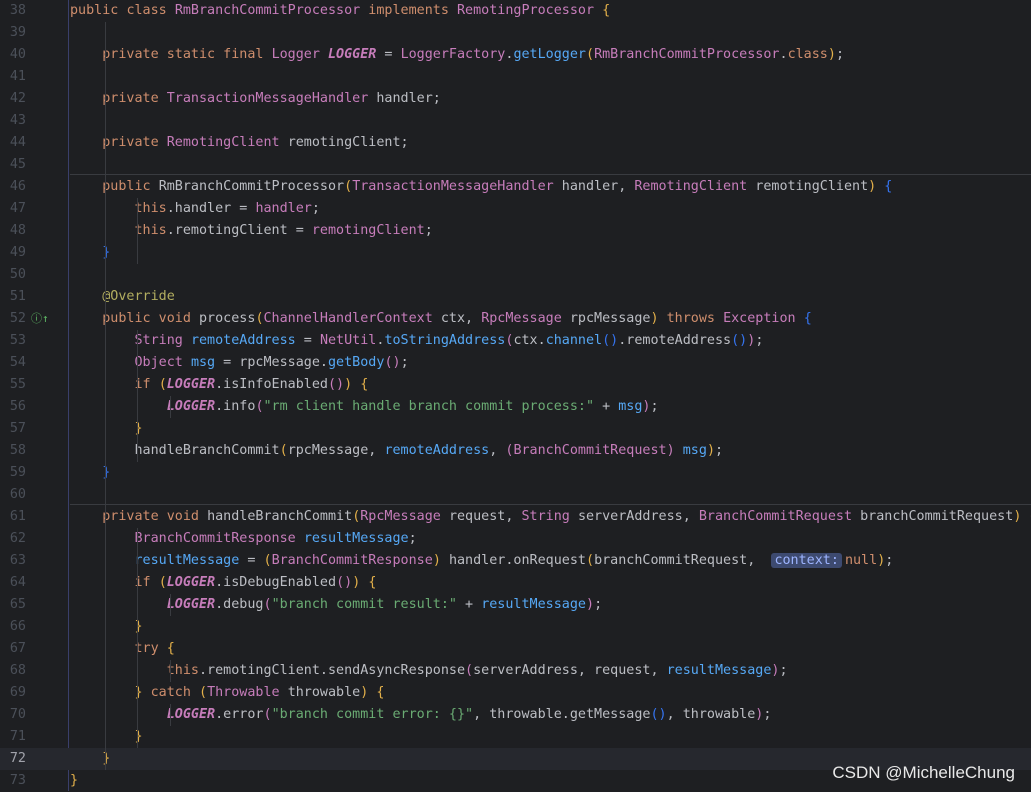 The height and width of the screenshot is (792, 1031). I want to click on code-line: 47 this.handler = handler;, so click(515, 209).